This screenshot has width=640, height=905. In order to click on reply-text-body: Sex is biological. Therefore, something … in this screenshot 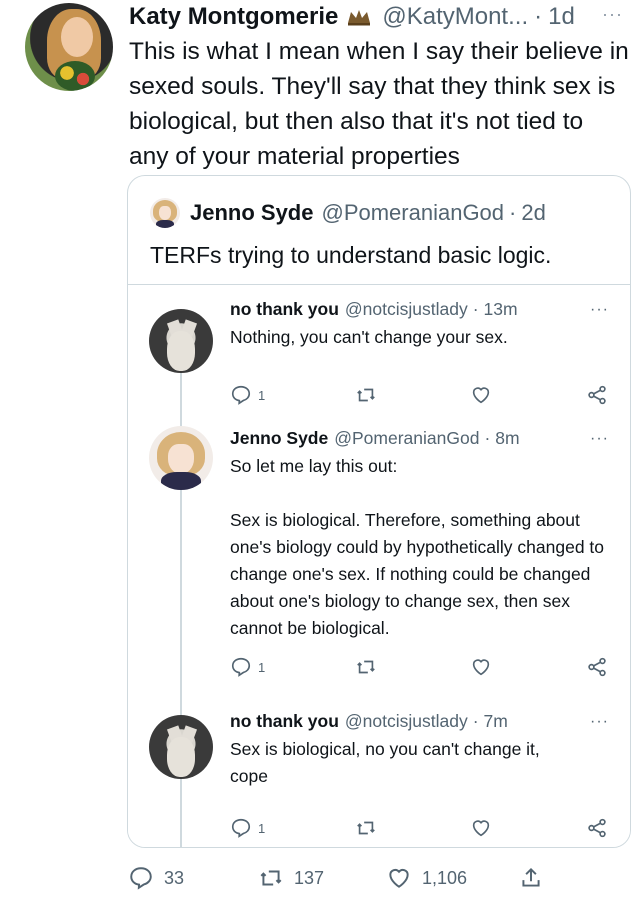, I will do `click(417, 574)`.